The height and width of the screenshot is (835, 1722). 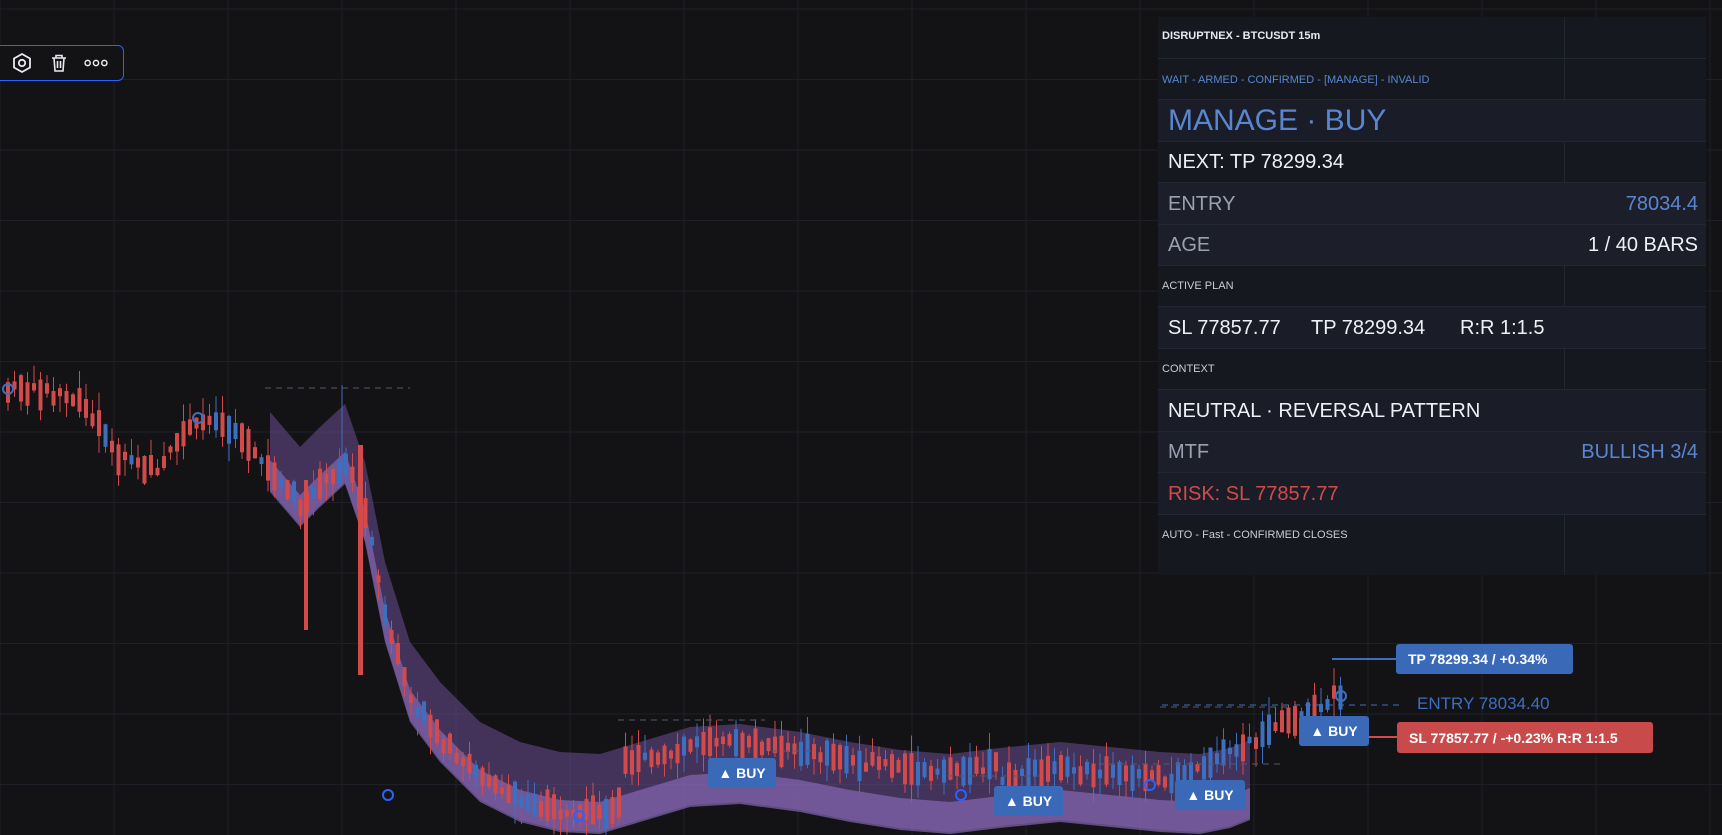 What do you see at coordinates (1277, 120) in the screenshot?
I see `panel-title: MANAGE · BUY` at bounding box center [1277, 120].